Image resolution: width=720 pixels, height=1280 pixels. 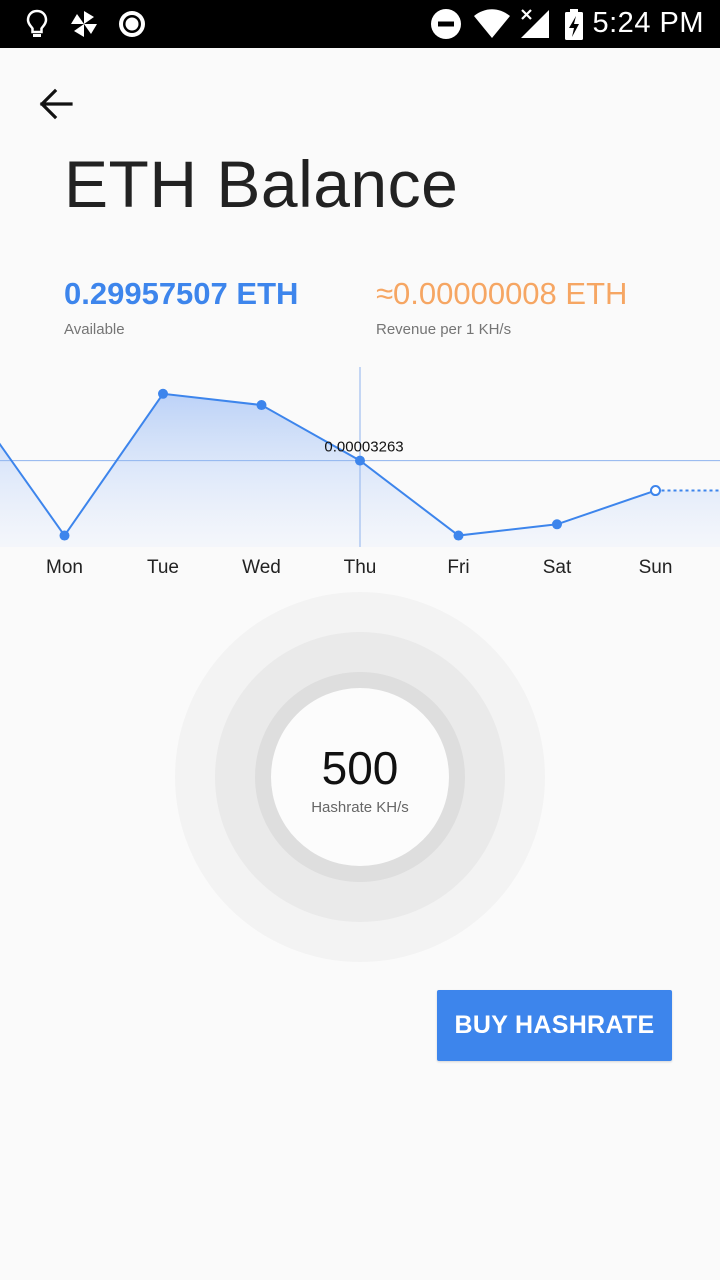 I want to click on cell-signal-icon, so click(x=535, y=23).